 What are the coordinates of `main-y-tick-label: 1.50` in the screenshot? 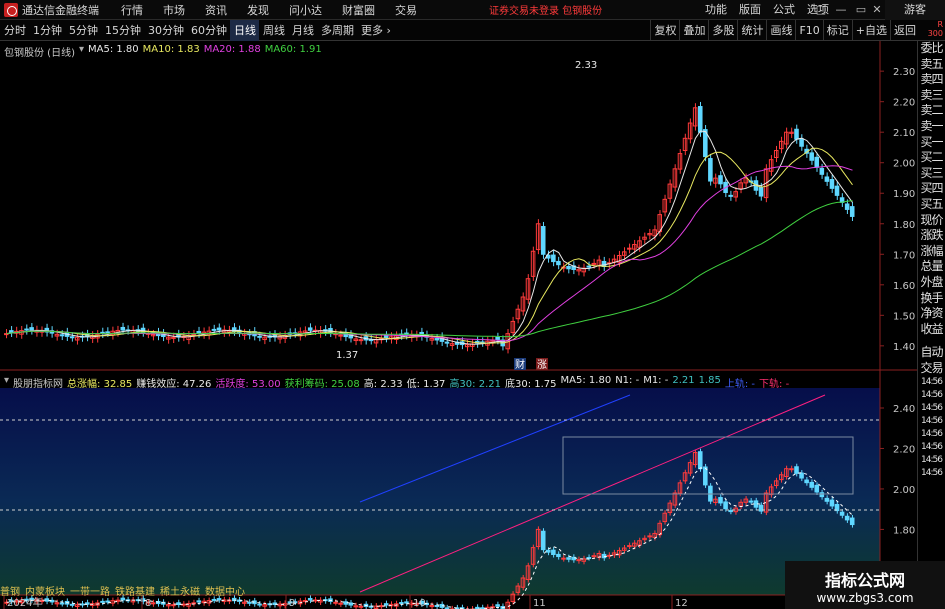 It's located at (904, 316).